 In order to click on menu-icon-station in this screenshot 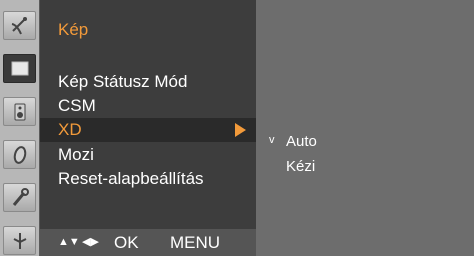, I will do `click(19, 25)`.